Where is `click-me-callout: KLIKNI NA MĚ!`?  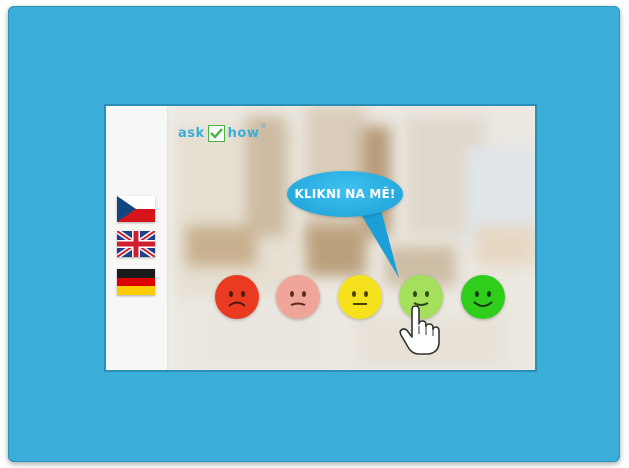 click-me-callout: KLIKNI NA MĚ! is located at coordinates (345, 194).